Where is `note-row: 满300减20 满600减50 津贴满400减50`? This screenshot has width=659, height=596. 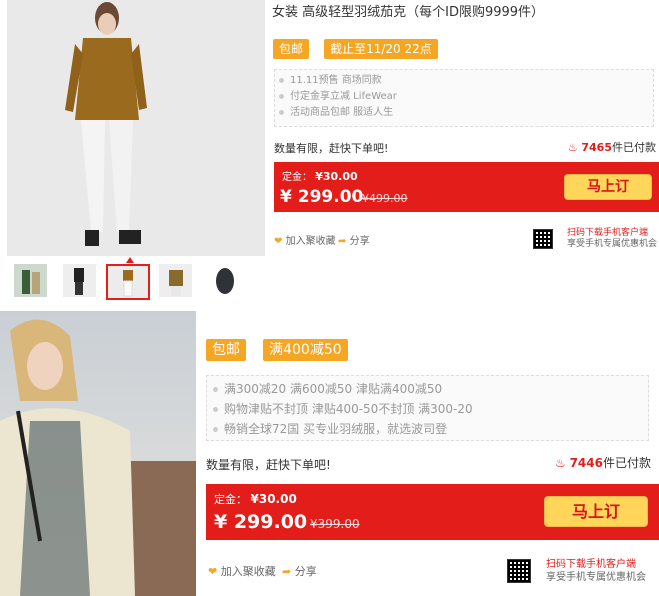 note-row: 满300减20 满600减50 津贴满400减50 is located at coordinates (430, 389).